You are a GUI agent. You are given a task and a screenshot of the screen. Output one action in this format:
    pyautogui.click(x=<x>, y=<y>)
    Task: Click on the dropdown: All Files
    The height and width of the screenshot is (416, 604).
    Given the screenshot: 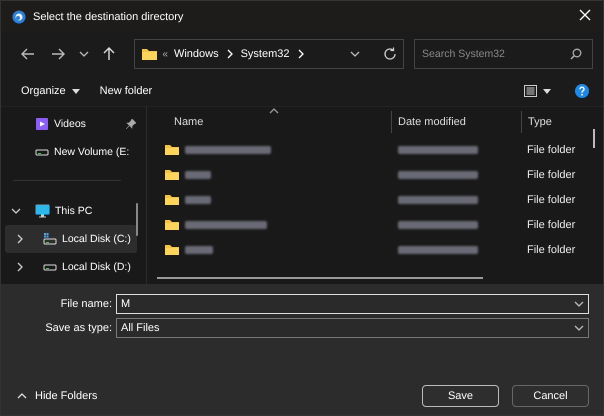 What is the action you would take?
    pyautogui.click(x=352, y=328)
    